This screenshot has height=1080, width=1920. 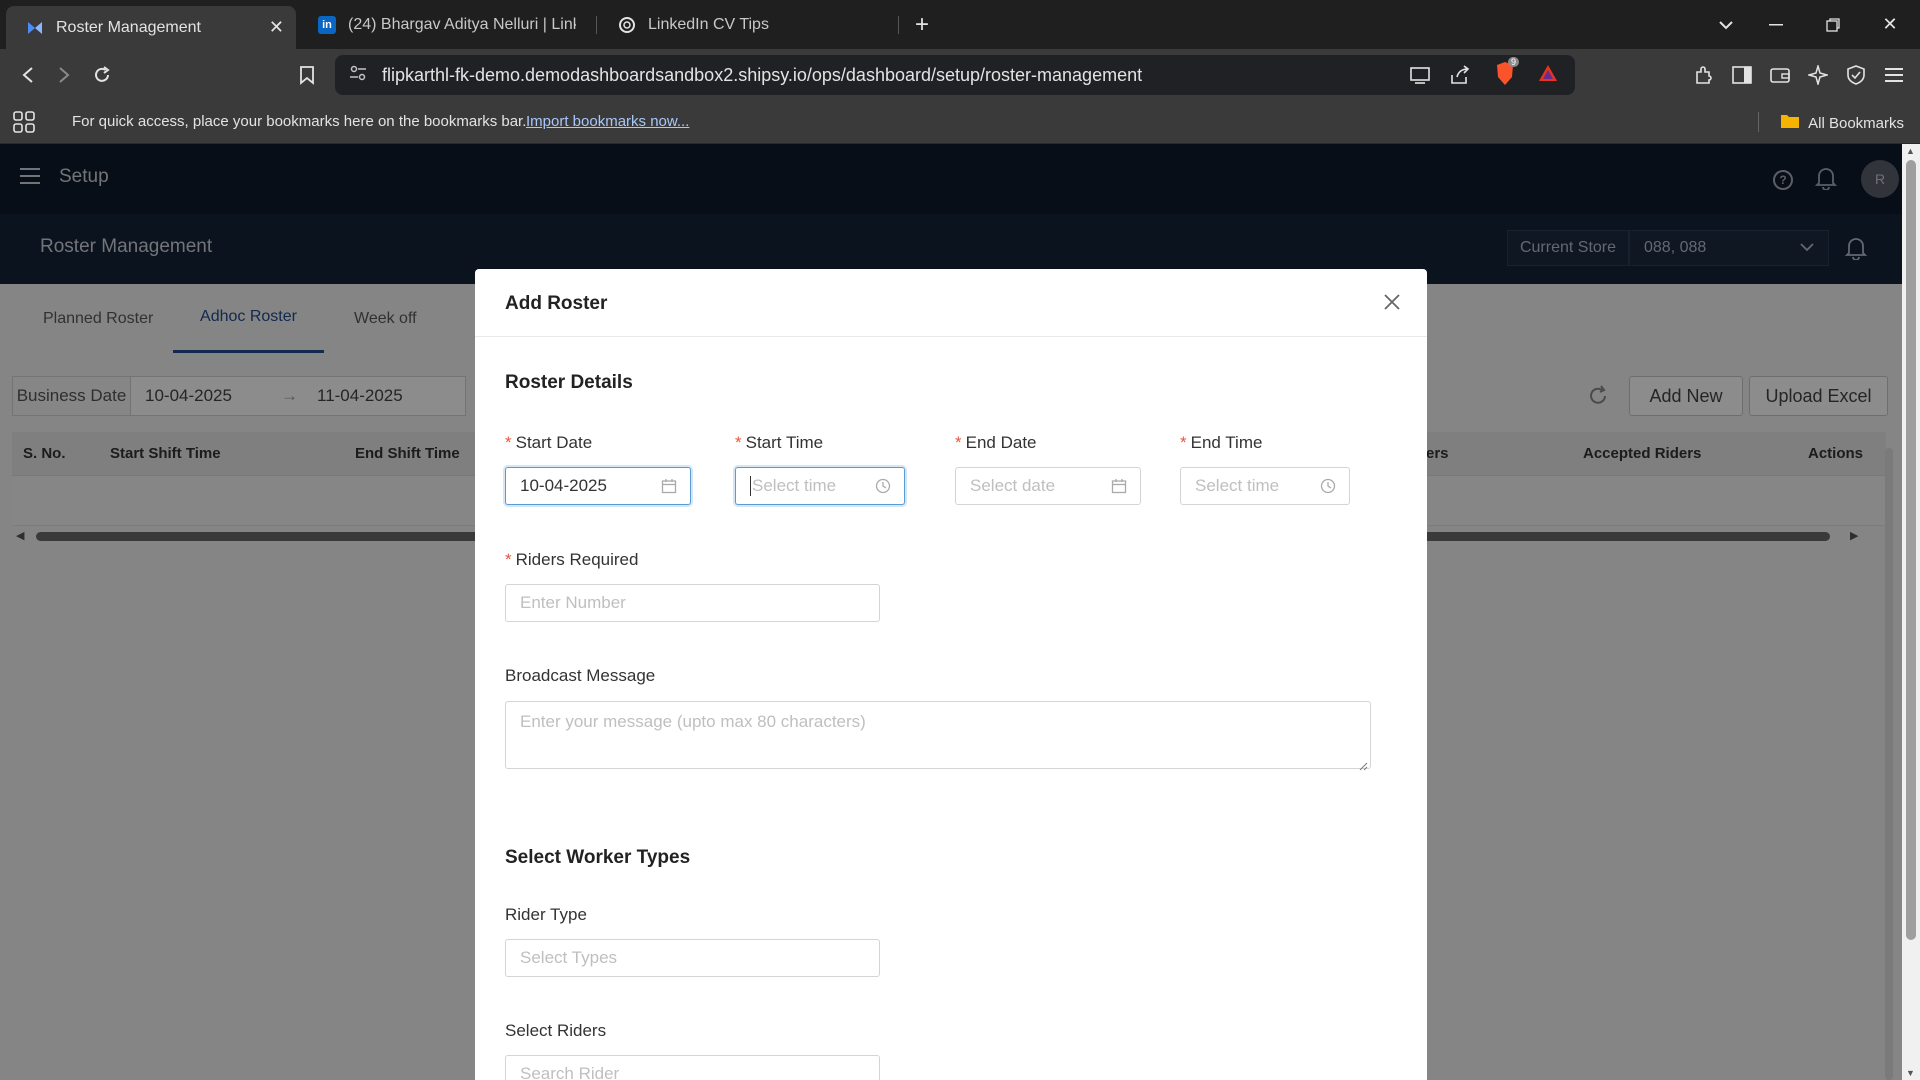 What do you see at coordinates (1894, 75) in the screenshot?
I see `main-menu-icon` at bounding box center [1894, 75].